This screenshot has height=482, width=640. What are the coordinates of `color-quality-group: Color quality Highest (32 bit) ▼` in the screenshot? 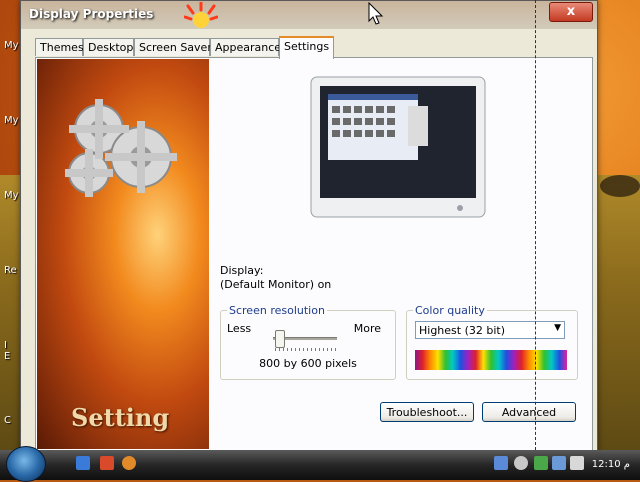 It's located at (492, 342).